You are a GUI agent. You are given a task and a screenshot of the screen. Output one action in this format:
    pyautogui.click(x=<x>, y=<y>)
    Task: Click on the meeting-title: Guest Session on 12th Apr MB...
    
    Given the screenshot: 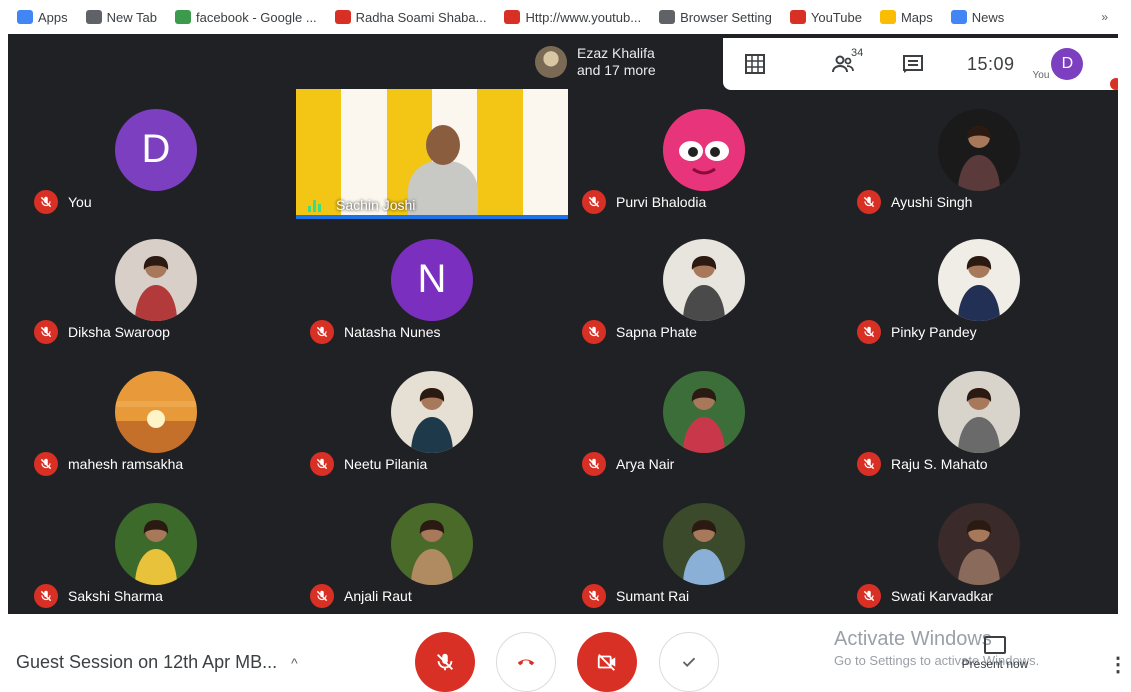 What is the action you would take?
    pyautogui.click(x=147, y=662)
    